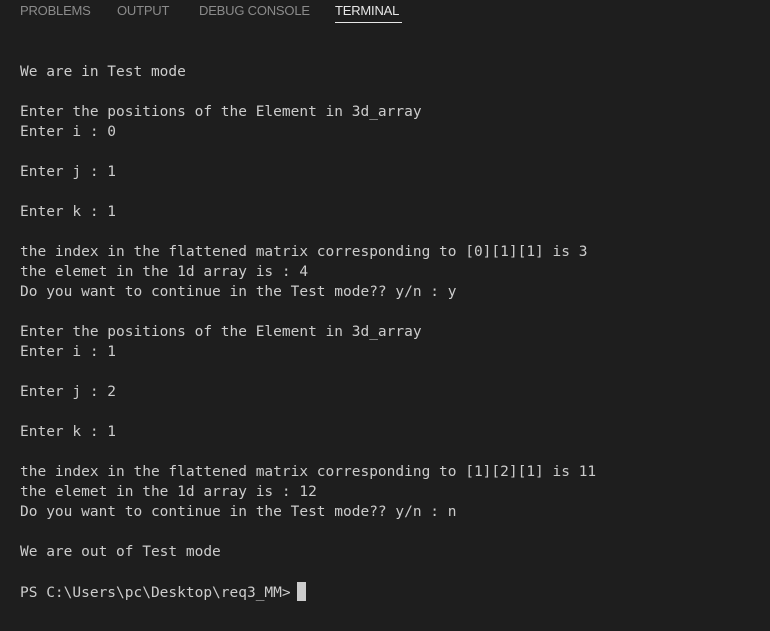  I want to click on terminal-line: We are in Test mode, so click(103, 72).